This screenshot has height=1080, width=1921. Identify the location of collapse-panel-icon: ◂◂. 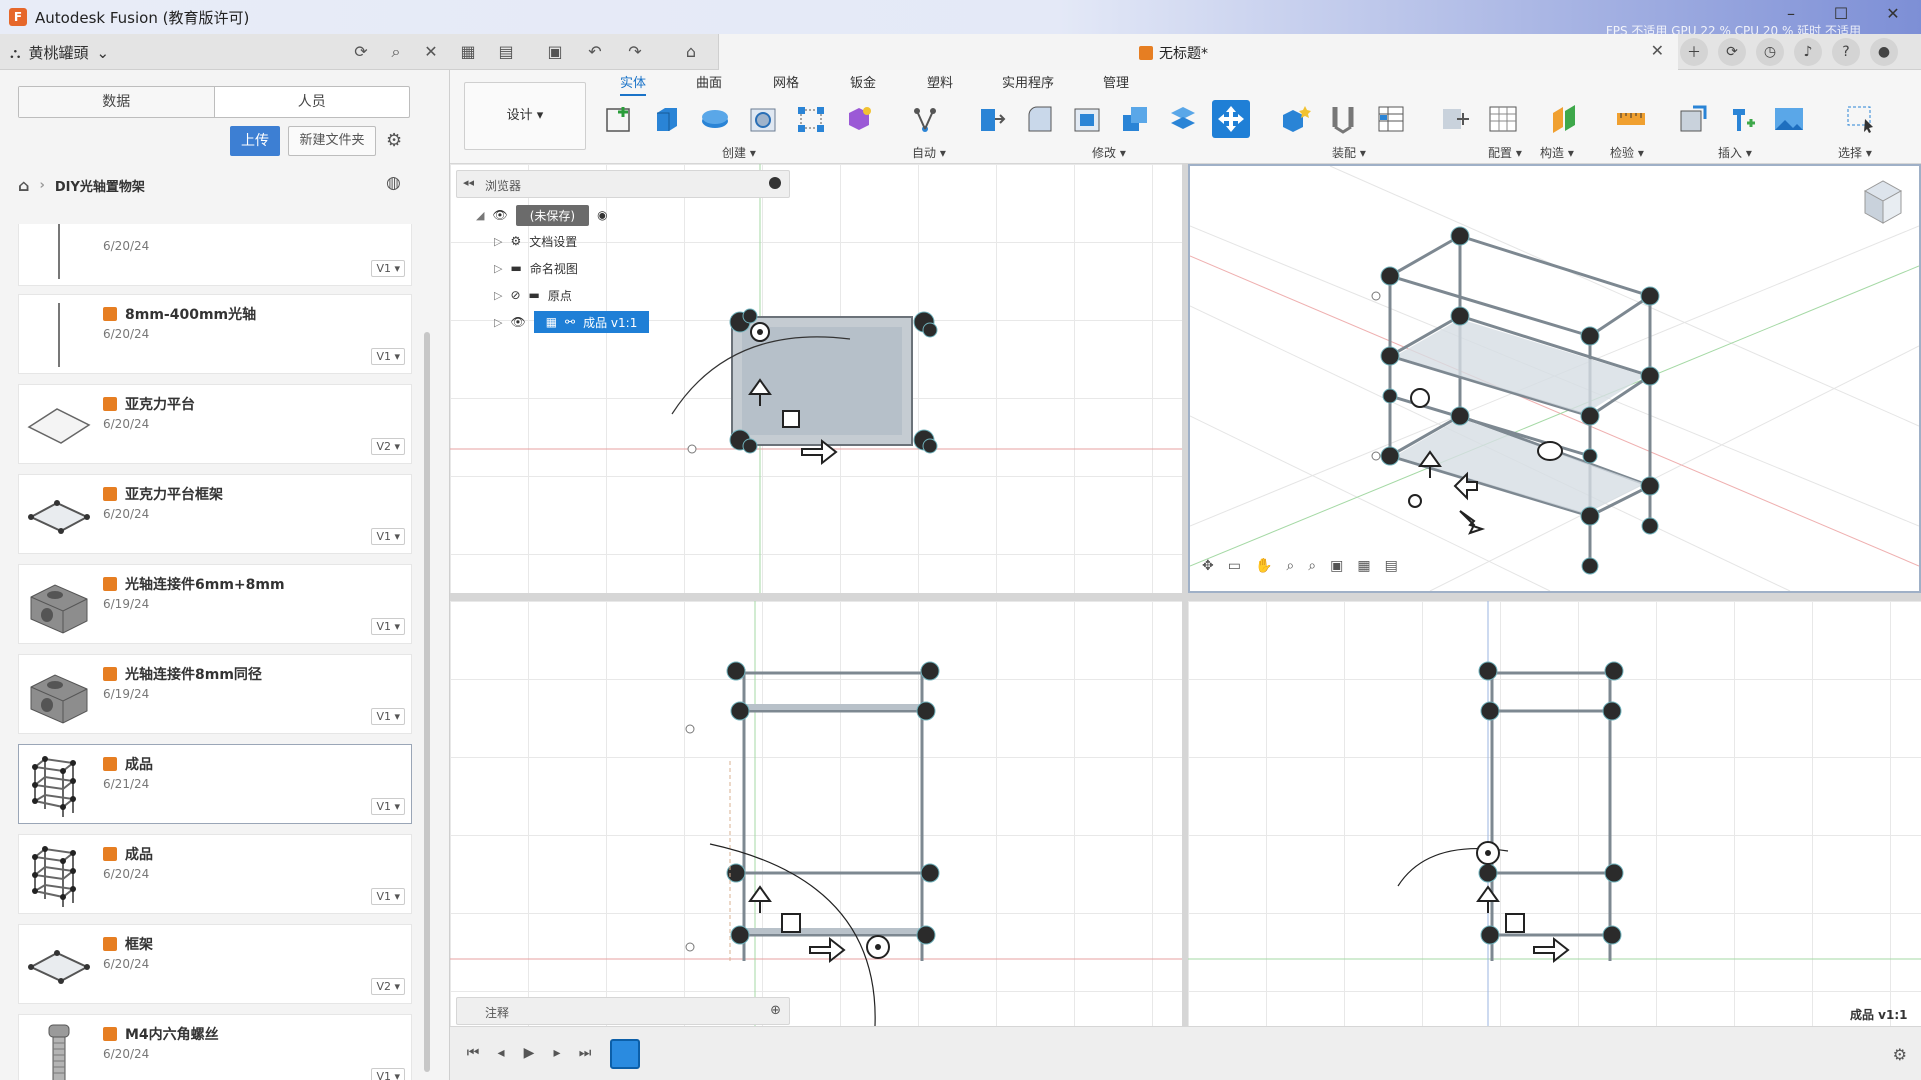
(468, 182).